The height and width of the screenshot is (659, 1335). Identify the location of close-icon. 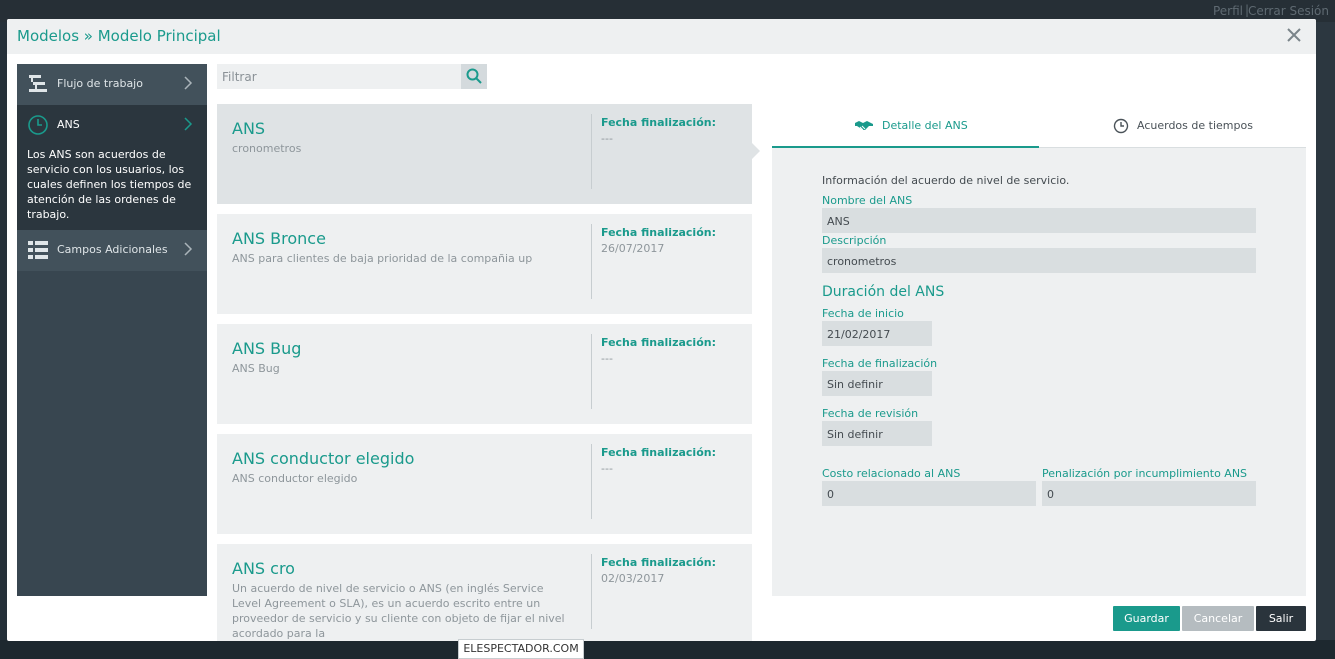
(1294, 35).